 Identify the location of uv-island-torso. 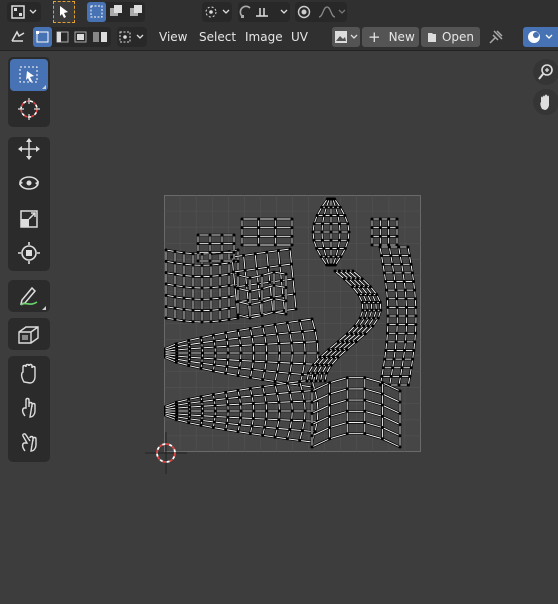
(202, 286).